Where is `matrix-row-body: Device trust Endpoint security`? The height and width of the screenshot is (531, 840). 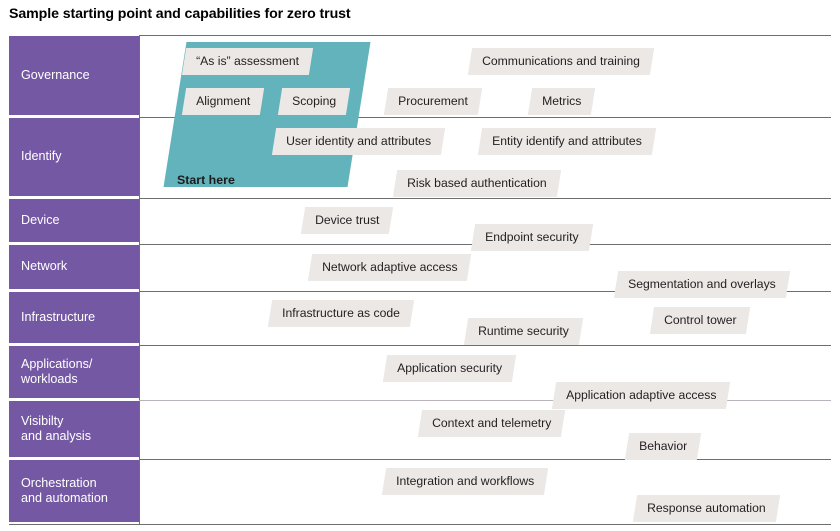 matrix-row-body: Device trust Endpoint security is located at coordinates (485, 225).